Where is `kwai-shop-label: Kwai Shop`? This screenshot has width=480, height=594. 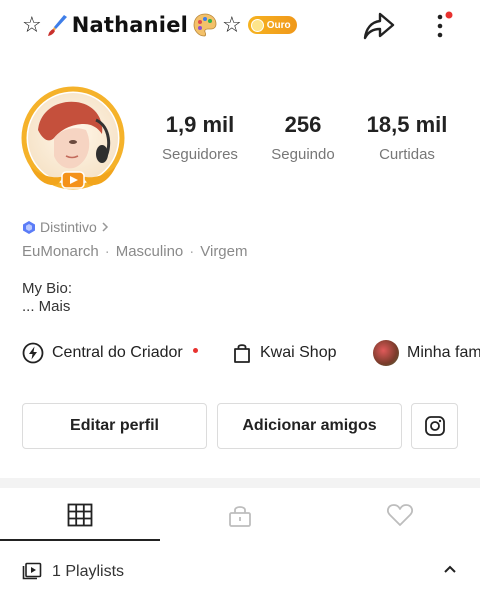 kwai-shop-label: Kwai Shop is located at coordinates (298, 352).